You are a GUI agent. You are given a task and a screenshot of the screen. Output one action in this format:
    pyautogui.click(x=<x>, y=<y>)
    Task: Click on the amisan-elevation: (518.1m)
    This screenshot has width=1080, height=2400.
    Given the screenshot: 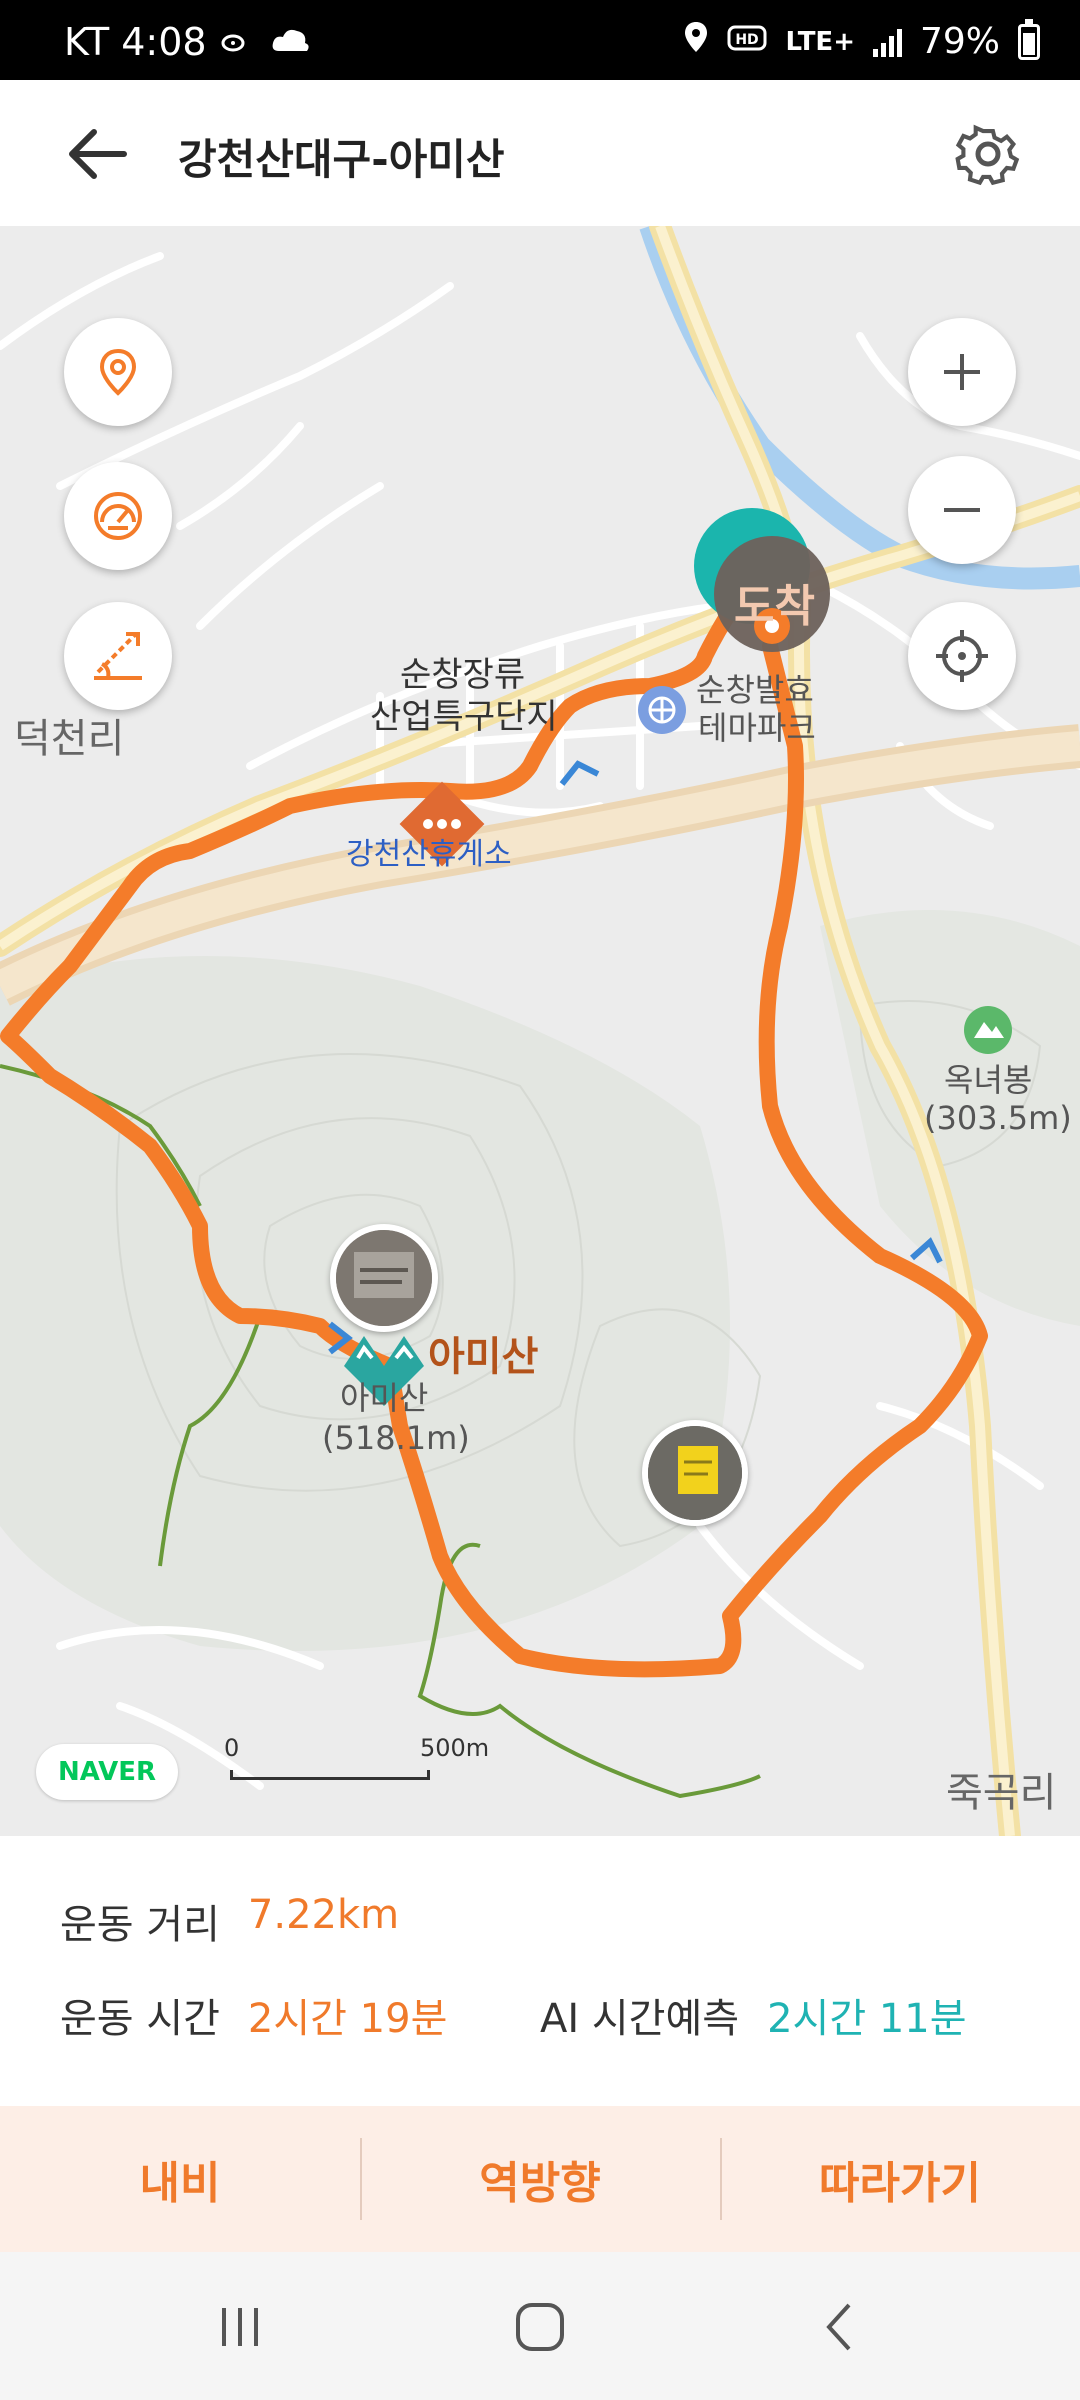 What is the action you would take?
    pyautogui.click(x=396, y=1438)
    